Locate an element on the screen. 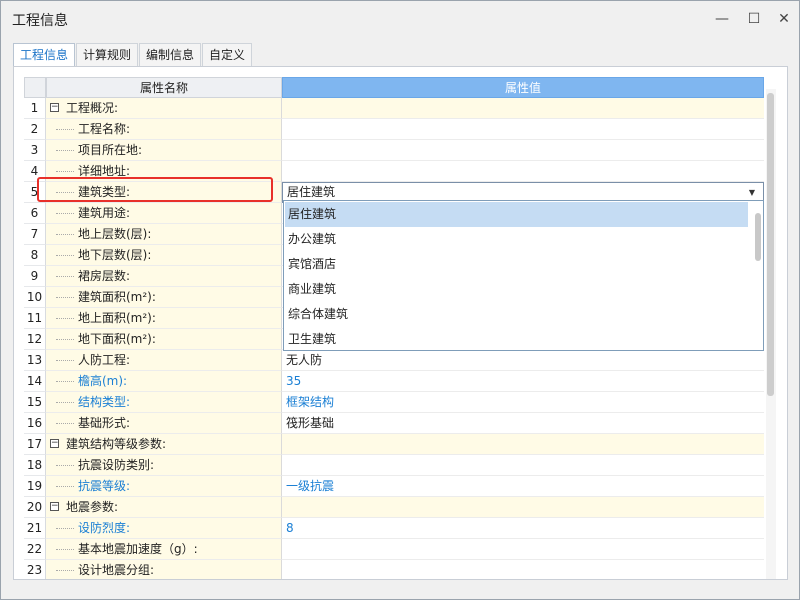  table-row: 18 抗震设防类别: is located at coordinates (394, 465).